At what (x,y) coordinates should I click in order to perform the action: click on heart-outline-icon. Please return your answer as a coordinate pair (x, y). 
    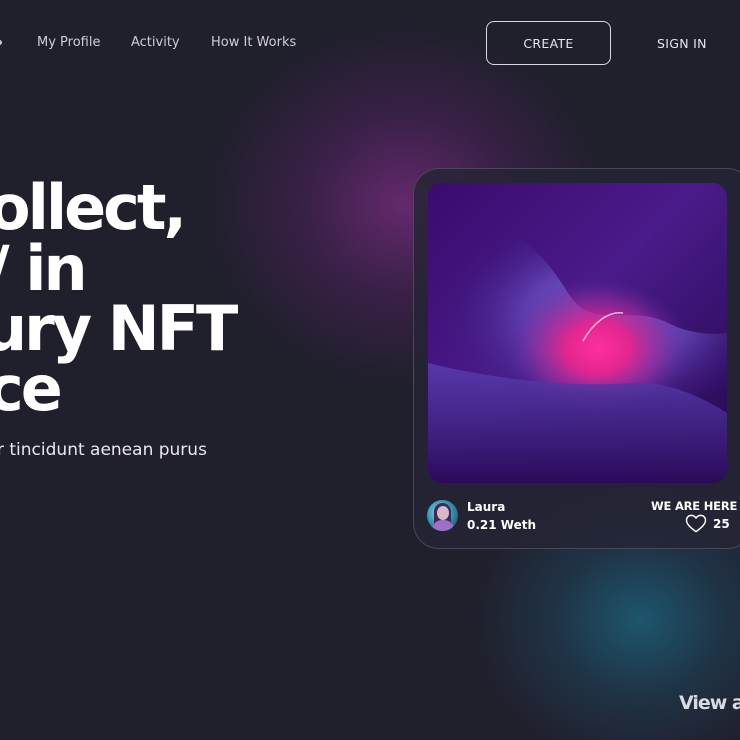
    Looking at the image, I should click on (696, 523).